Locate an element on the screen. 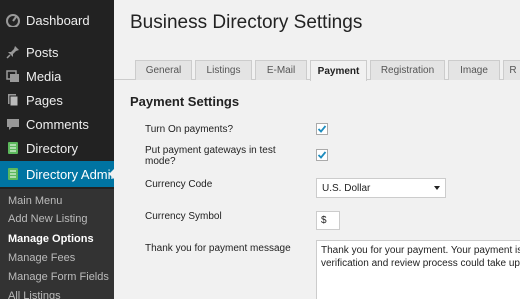 The height and width of the screenshot is (299, 520). sidebar-item-comments: Comments is located at coordinates (57, 124).